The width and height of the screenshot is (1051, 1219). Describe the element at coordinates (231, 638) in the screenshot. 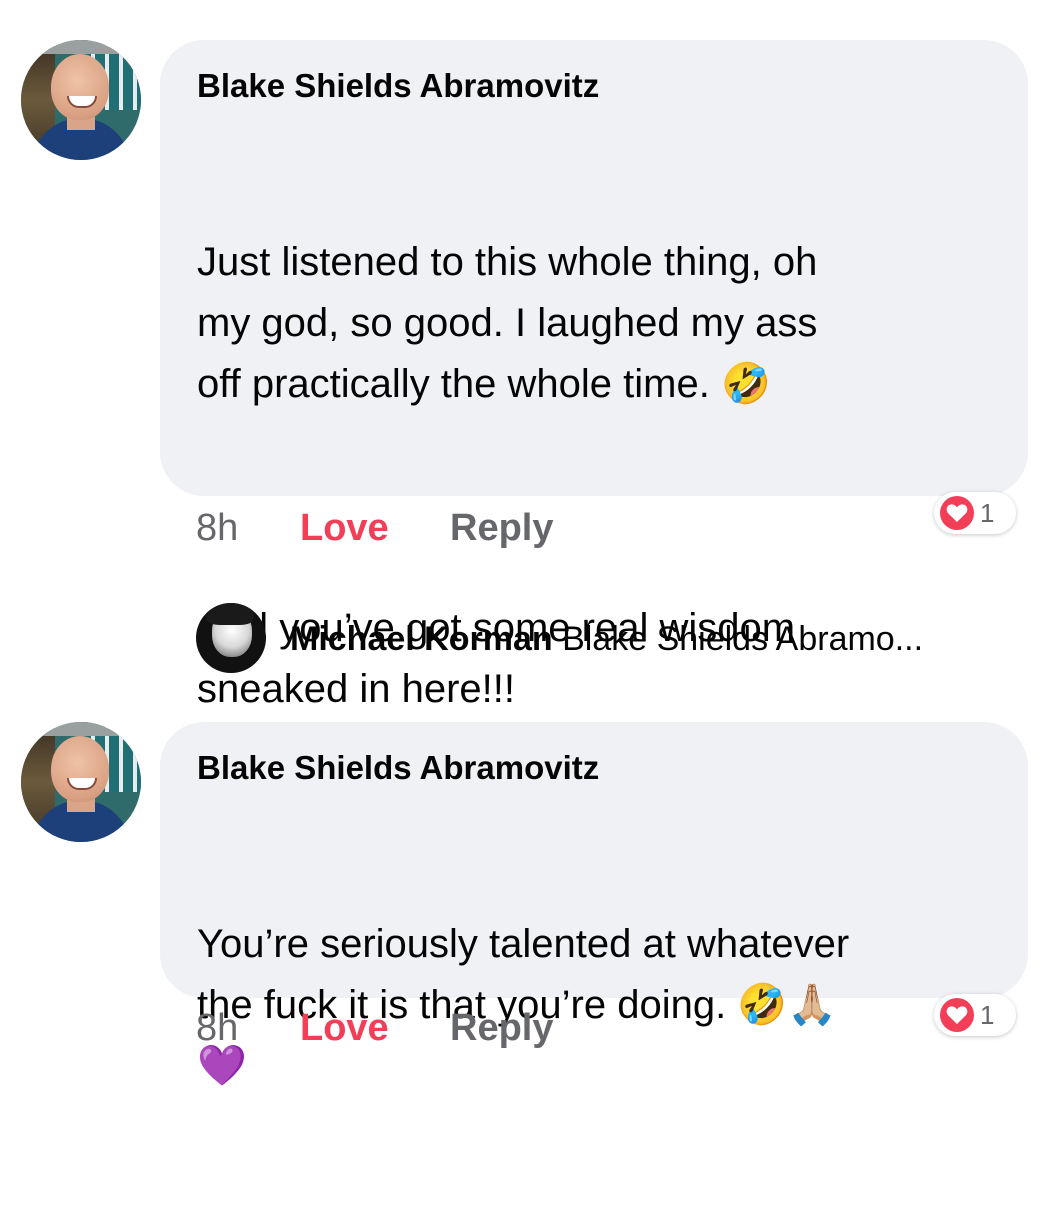

I see `reply-avatar` at that location.